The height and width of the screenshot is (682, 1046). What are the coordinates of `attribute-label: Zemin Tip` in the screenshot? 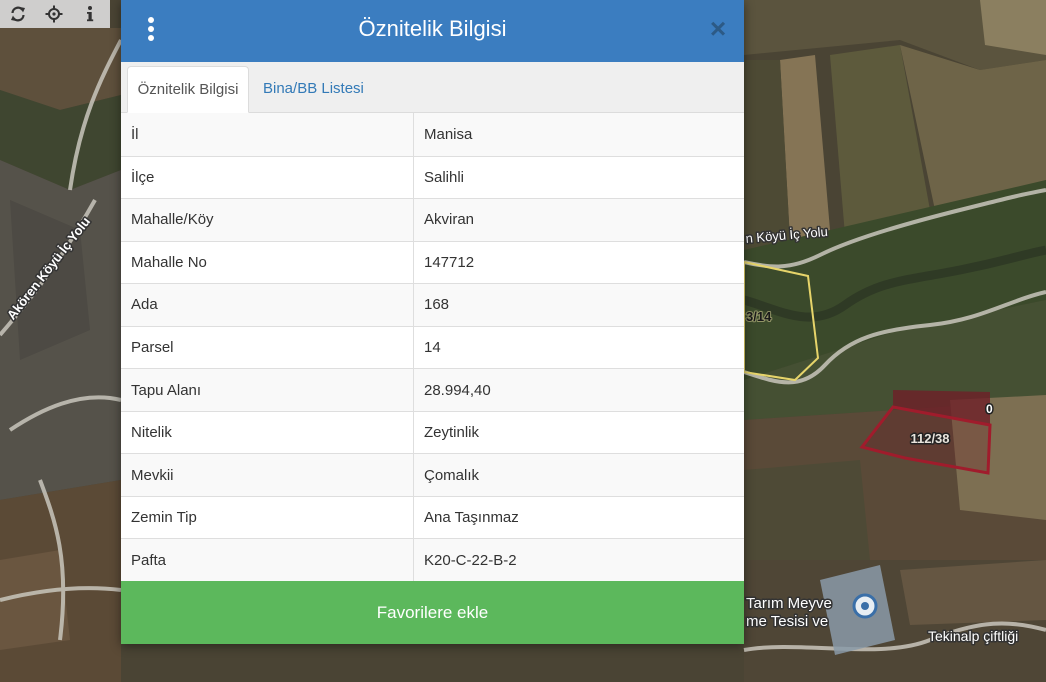 It's located at (267, 517).